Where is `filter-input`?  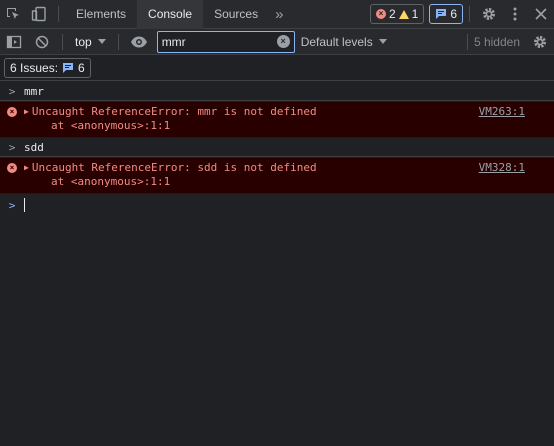
filter-input is located at coordinates (219, 41).